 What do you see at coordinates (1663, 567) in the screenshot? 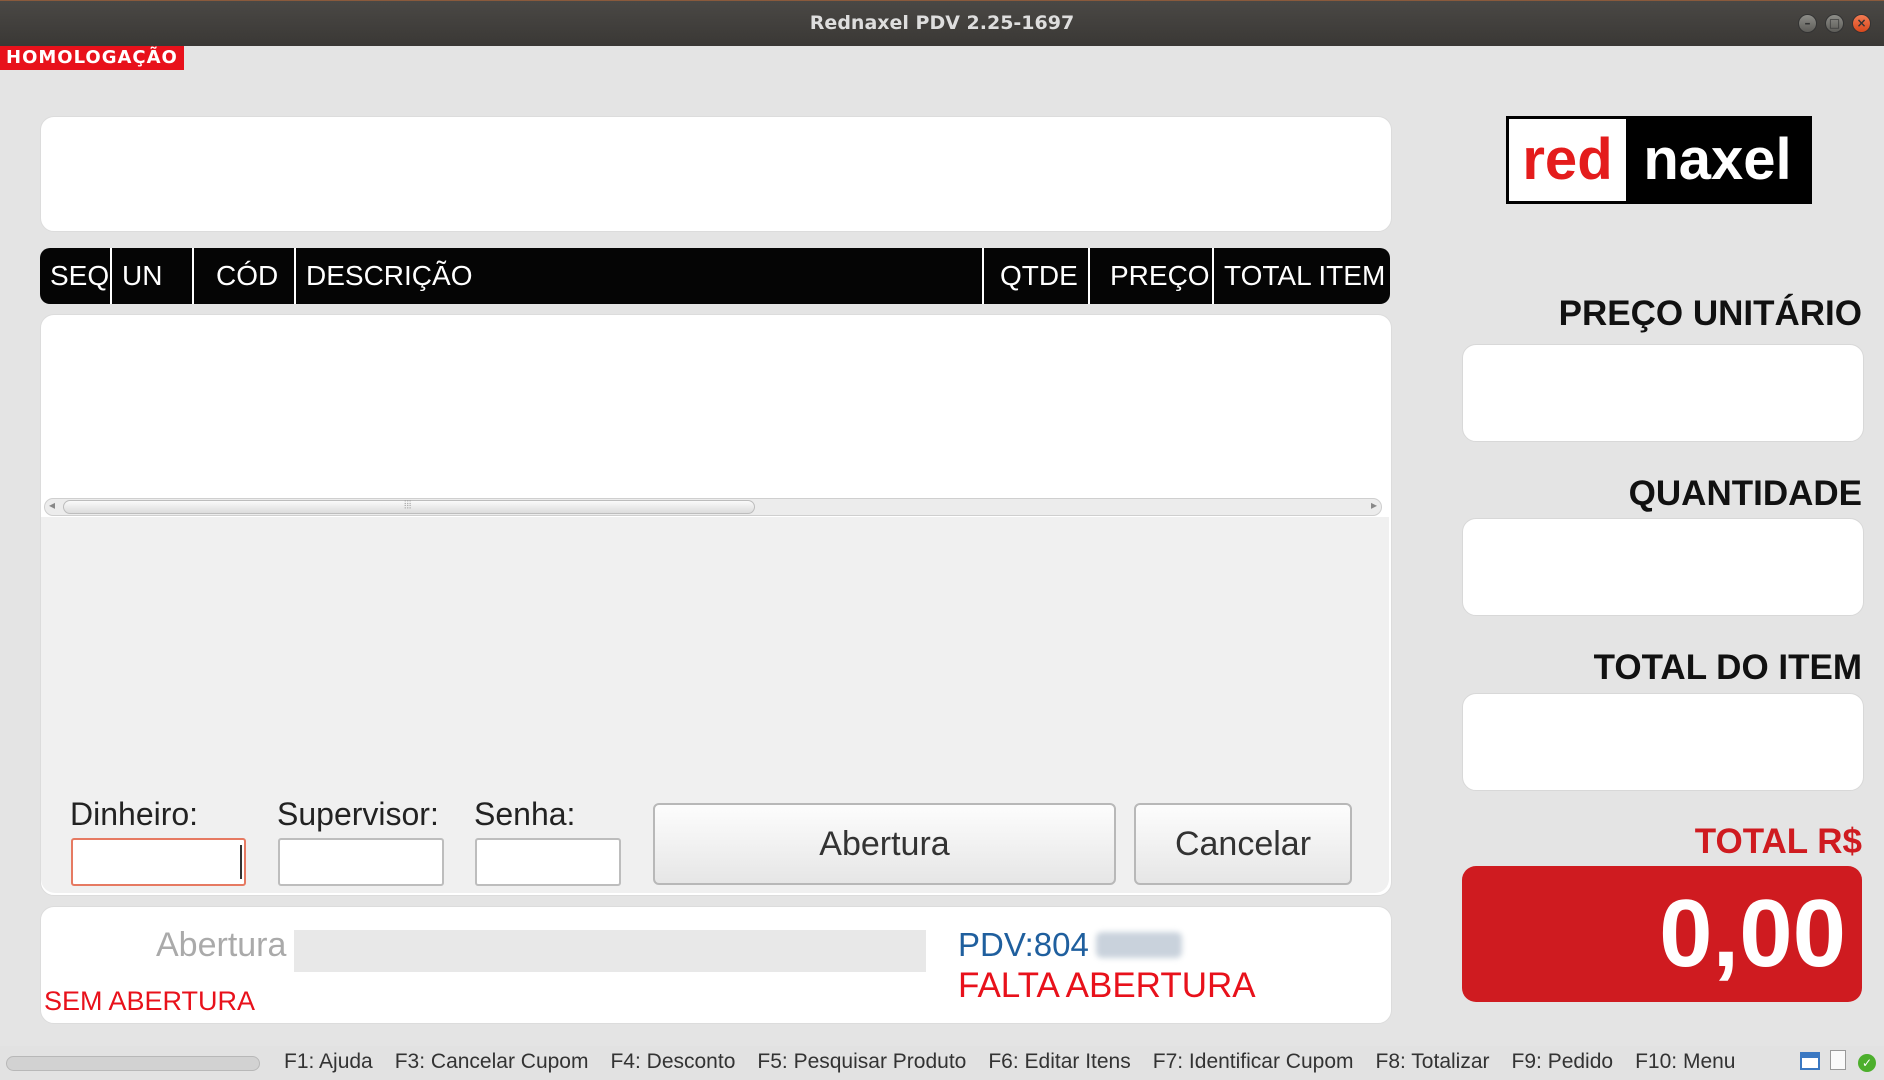
I see `quantidade-field` at bounding box center [1663, 567].